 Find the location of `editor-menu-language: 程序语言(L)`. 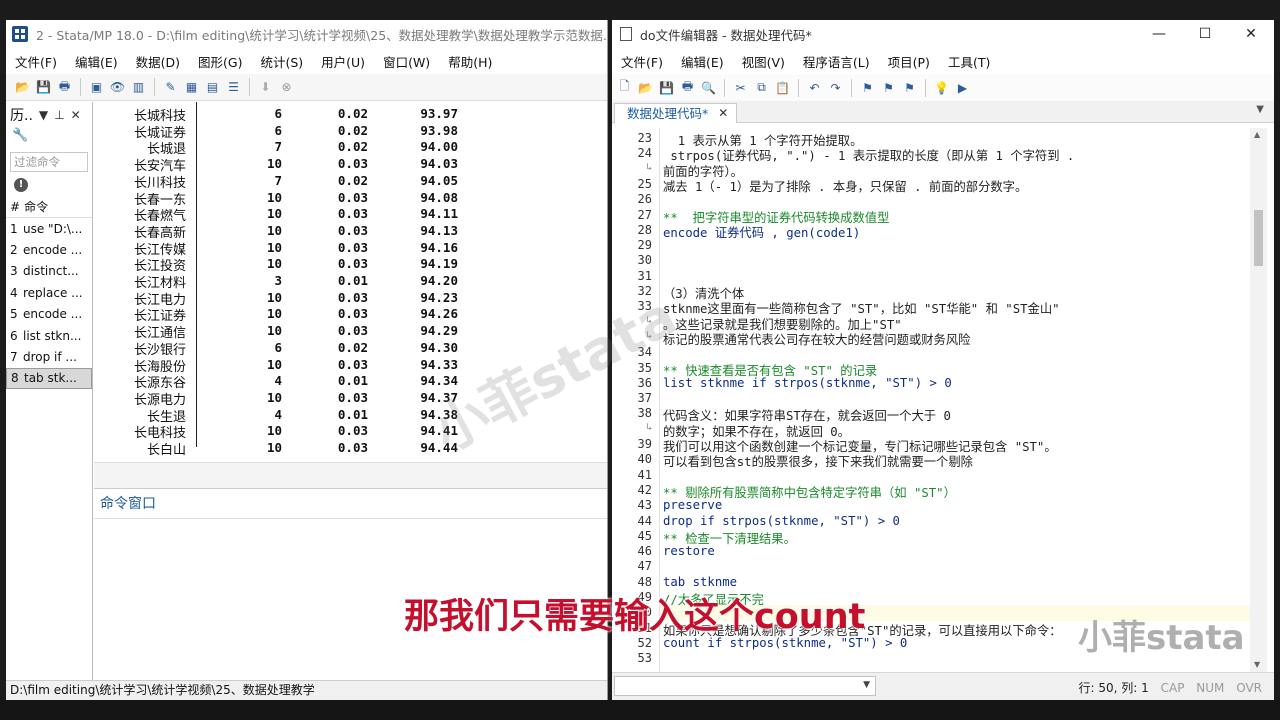

editor-menu-language: 程序语言(L) is located at coordinates (836, 61).